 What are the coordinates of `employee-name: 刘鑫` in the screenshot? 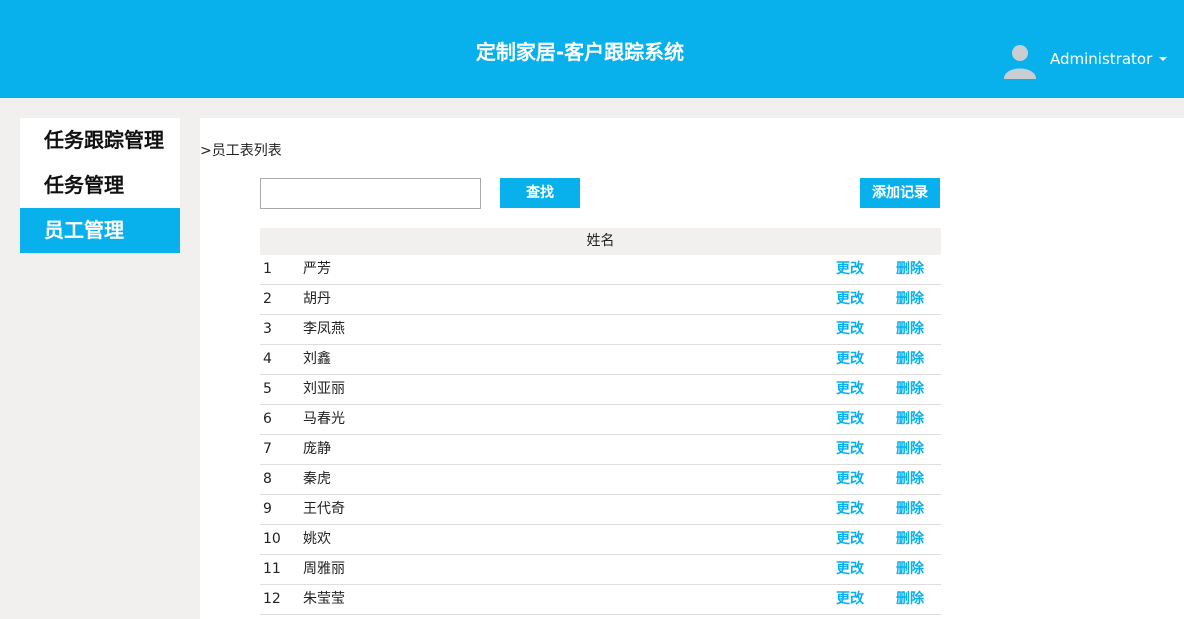 It's located at (317, 359).